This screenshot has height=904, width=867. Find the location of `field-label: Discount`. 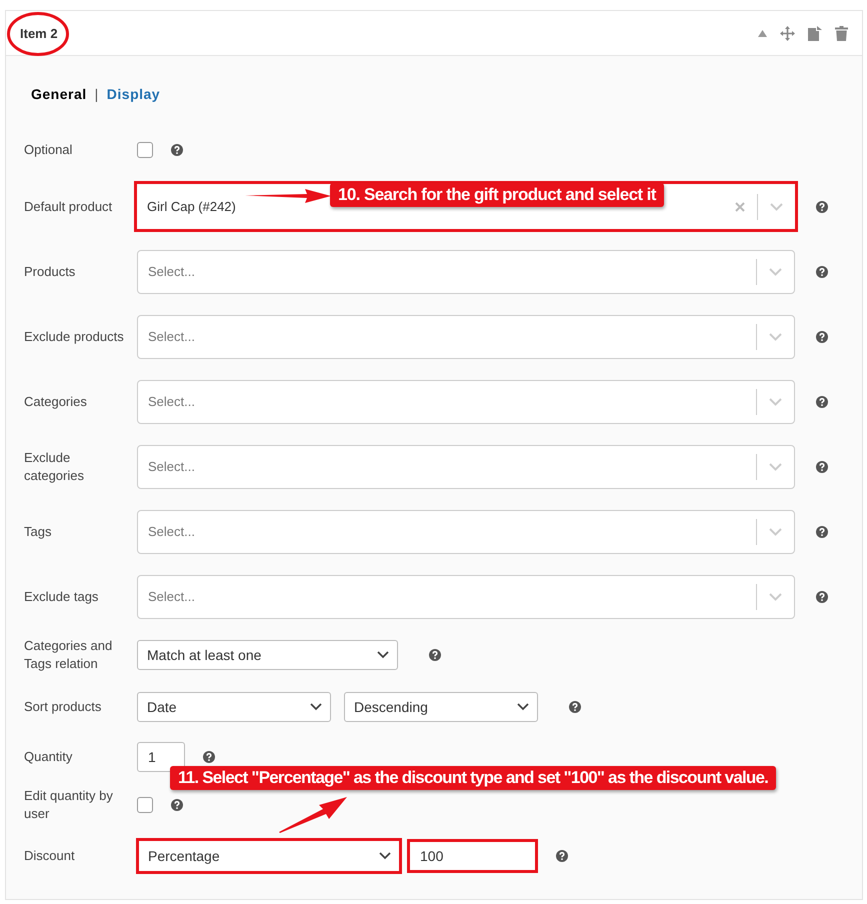

field-label: Discount is located at coordinates (50, 856).